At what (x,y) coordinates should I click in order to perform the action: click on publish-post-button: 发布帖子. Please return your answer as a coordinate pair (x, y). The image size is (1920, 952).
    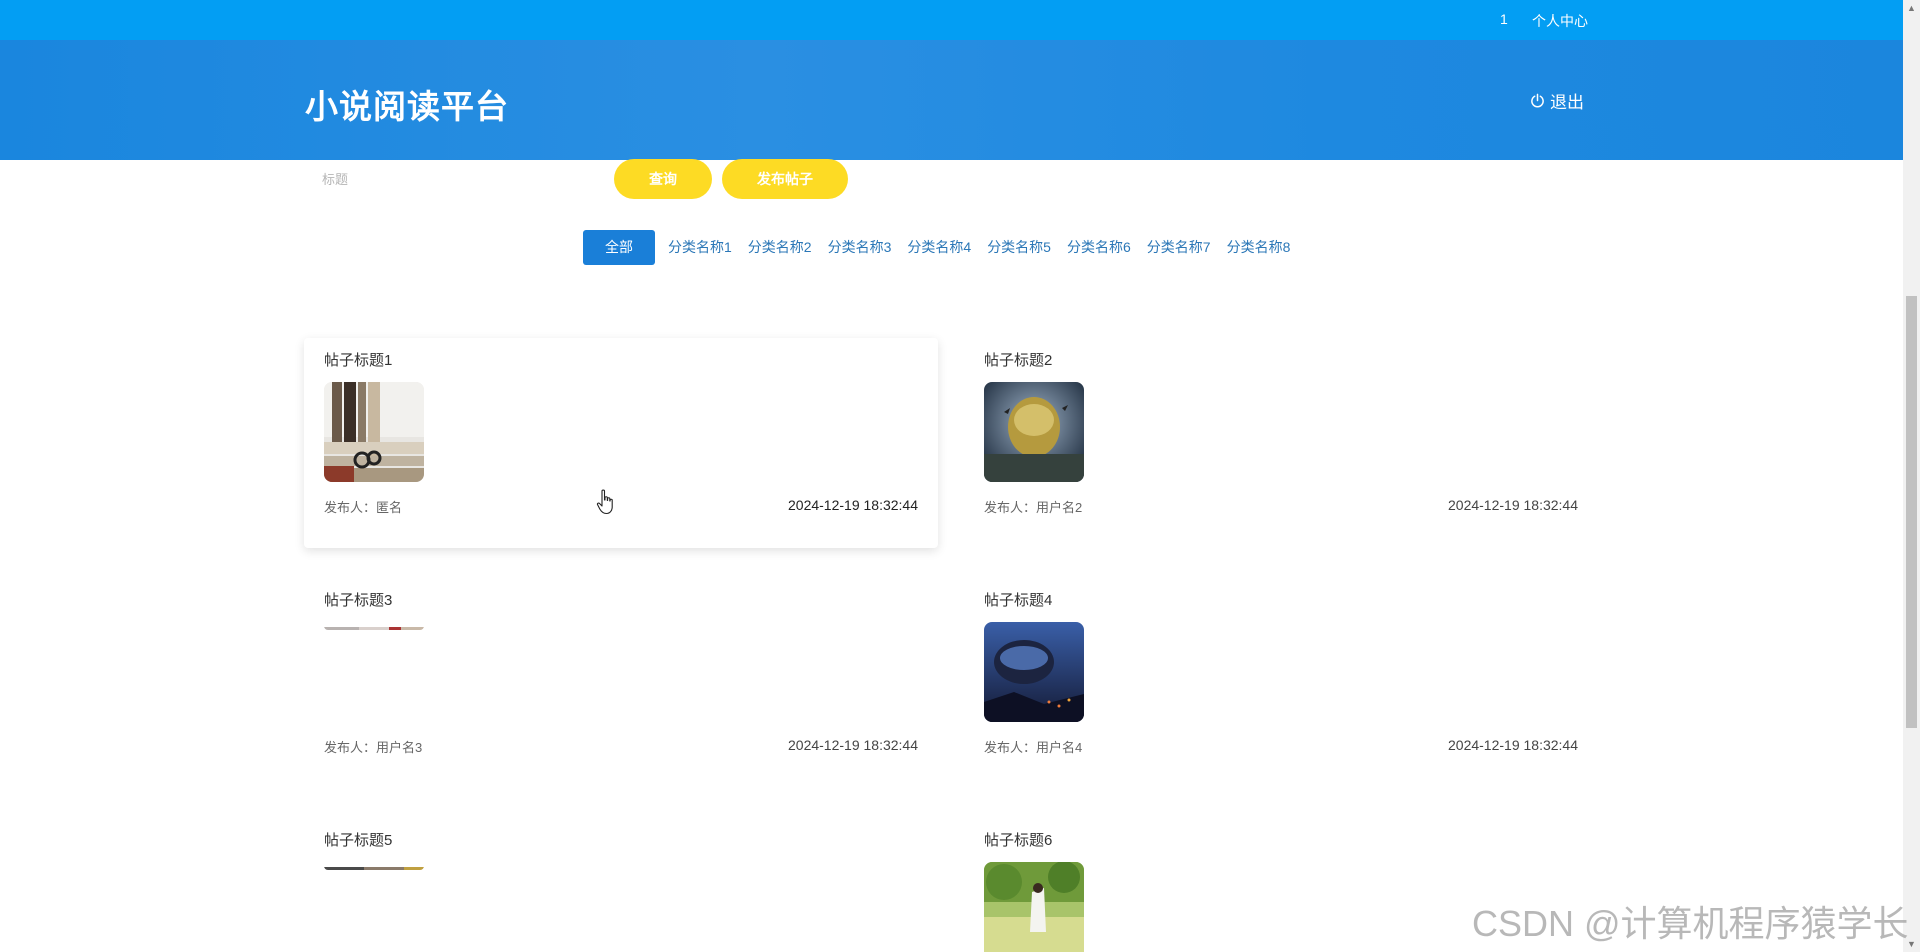
    Looking at the image, I should click on (785, 179).